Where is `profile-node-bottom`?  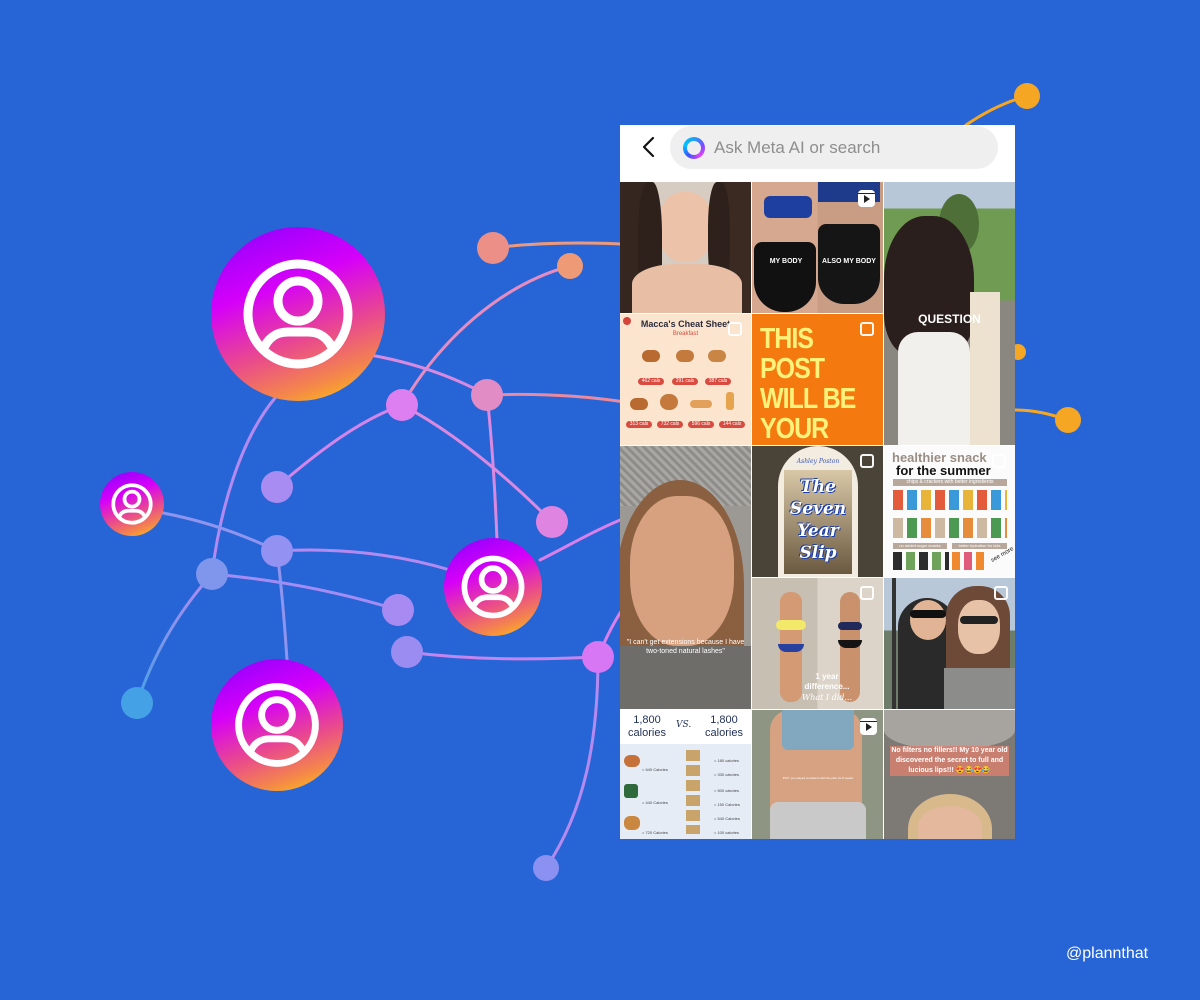
profile-node-bottom is located at coordinates (277, 725).